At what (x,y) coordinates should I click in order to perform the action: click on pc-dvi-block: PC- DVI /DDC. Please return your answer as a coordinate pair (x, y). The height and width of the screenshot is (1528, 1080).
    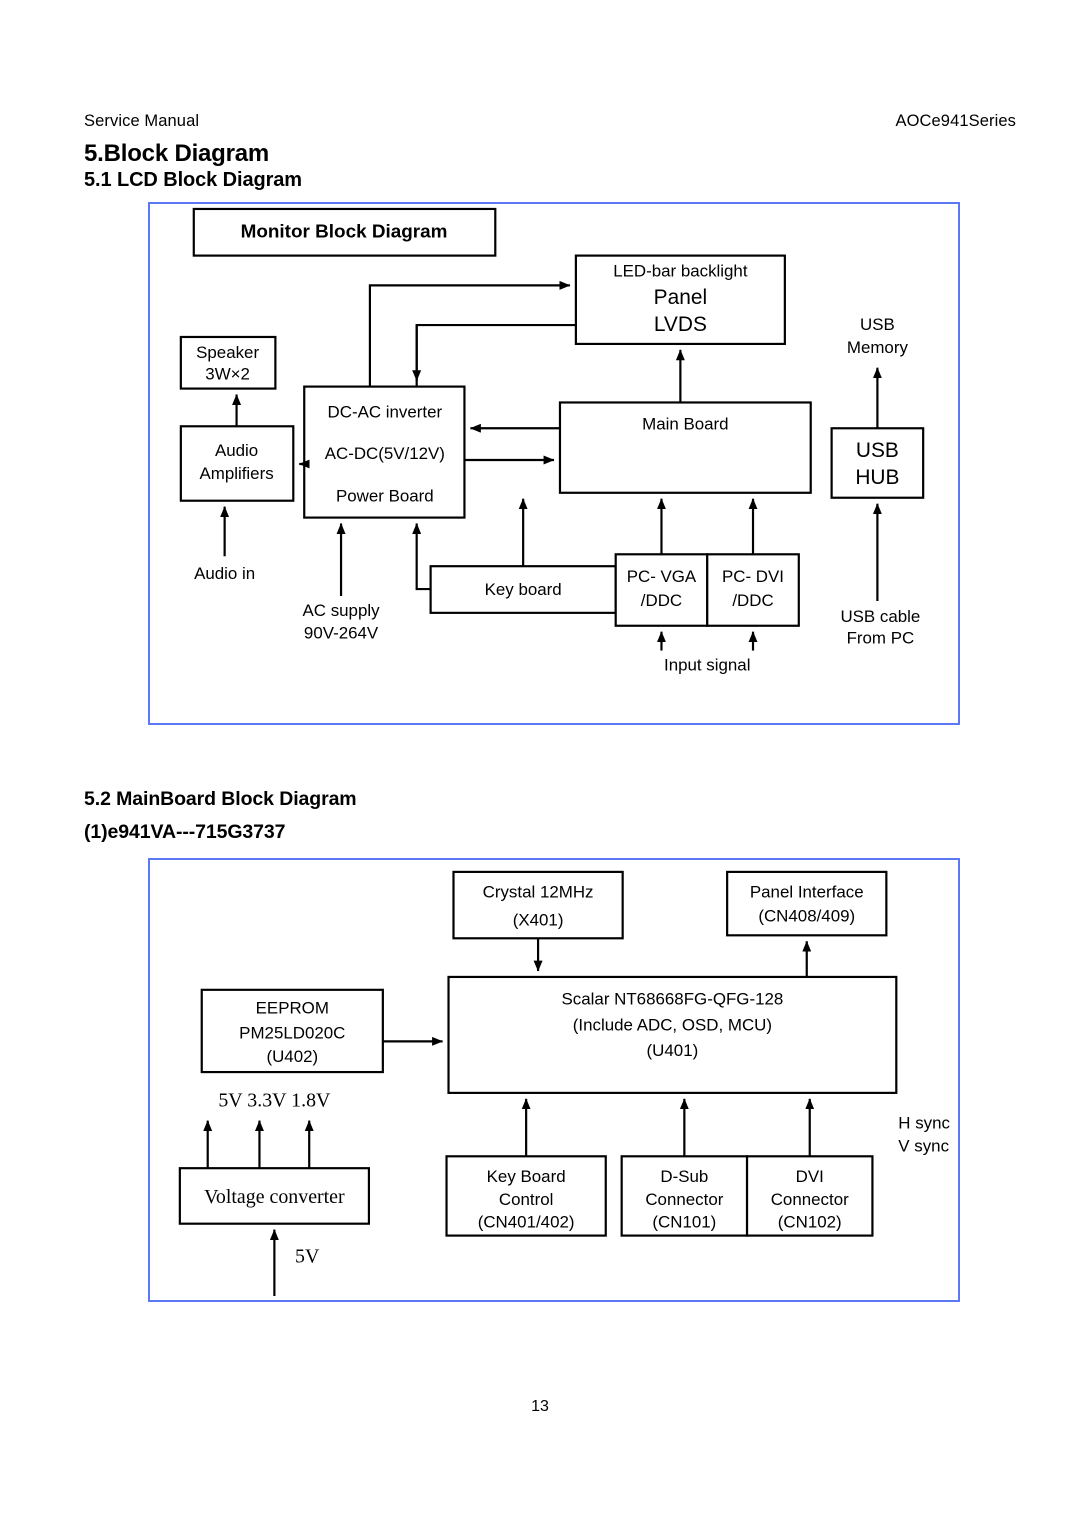
    Looking at the image, I should click on (753, 590).